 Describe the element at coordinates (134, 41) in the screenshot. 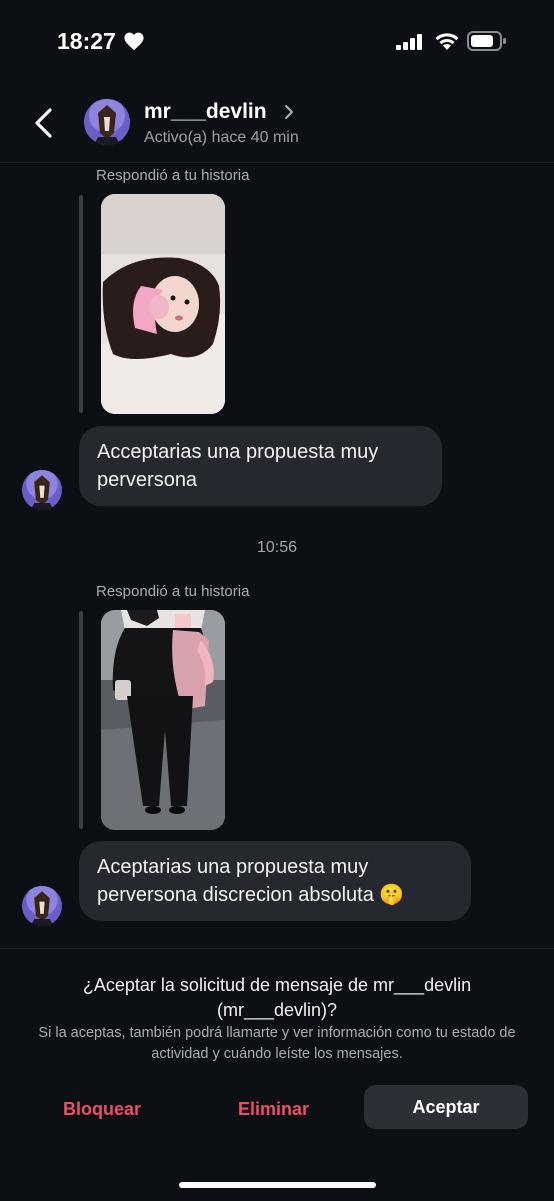

I see `heart-icon` at that location.